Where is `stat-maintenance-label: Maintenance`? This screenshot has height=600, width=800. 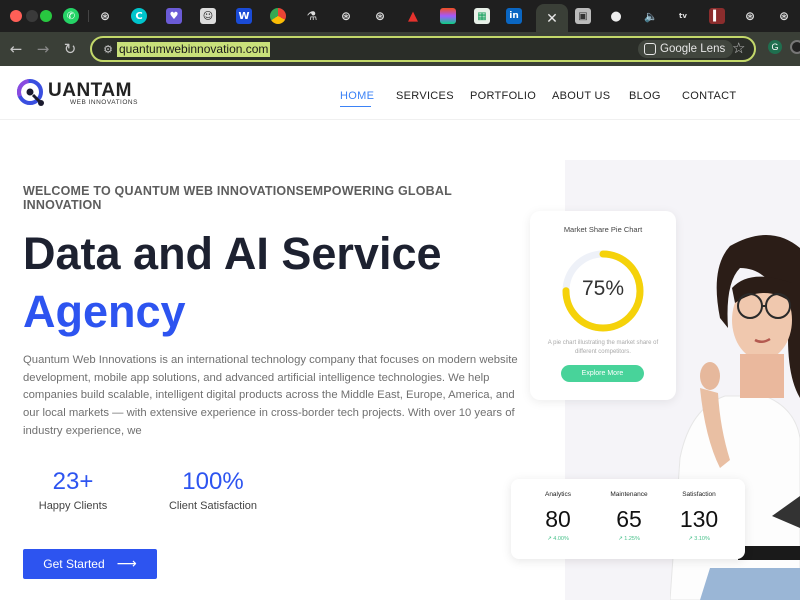 stat-maintenance-label: Maintenance is located at coordinates (629, 494).